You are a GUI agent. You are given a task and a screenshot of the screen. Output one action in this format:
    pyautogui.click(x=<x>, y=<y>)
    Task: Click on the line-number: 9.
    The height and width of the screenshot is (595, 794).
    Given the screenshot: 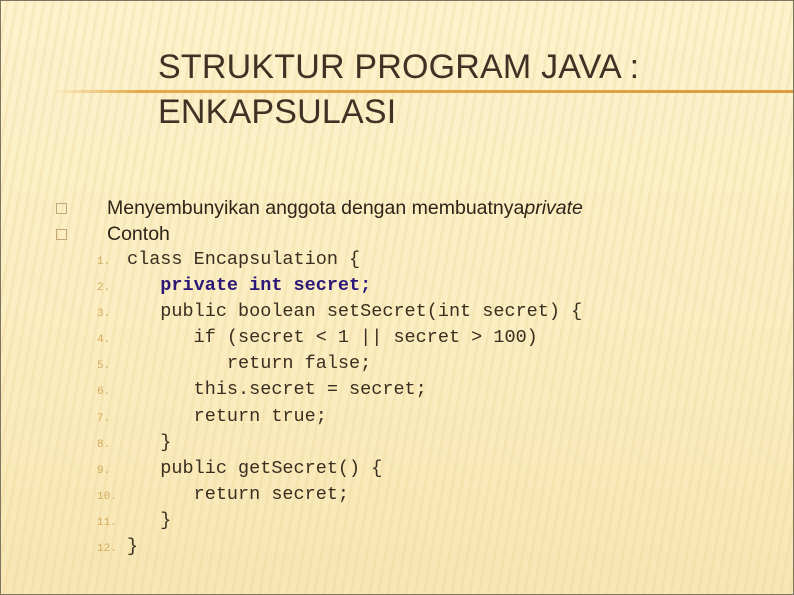 What is the action you would take?
    pyautogui.click(x=104, y=470)
    